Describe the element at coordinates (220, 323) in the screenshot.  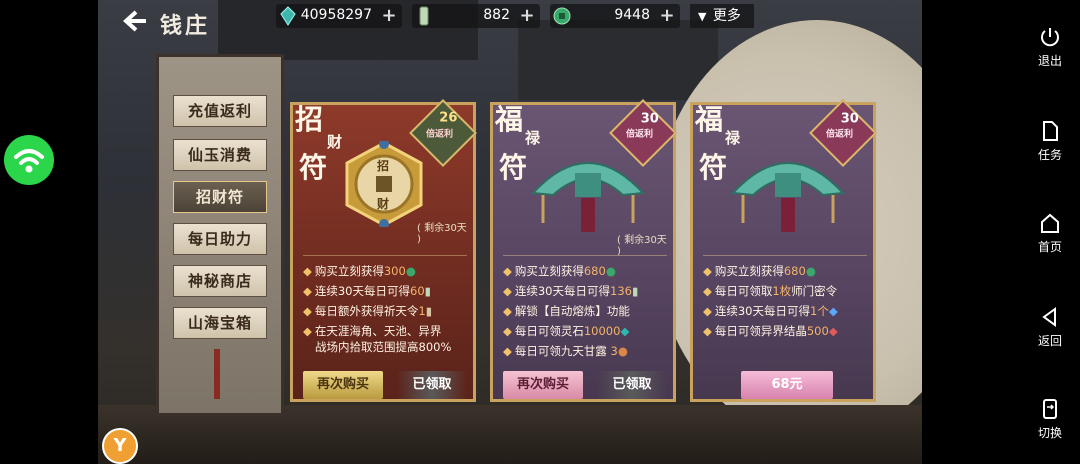
I see `sidebar-item-treasure-chest: 山海宝箱` at that location.